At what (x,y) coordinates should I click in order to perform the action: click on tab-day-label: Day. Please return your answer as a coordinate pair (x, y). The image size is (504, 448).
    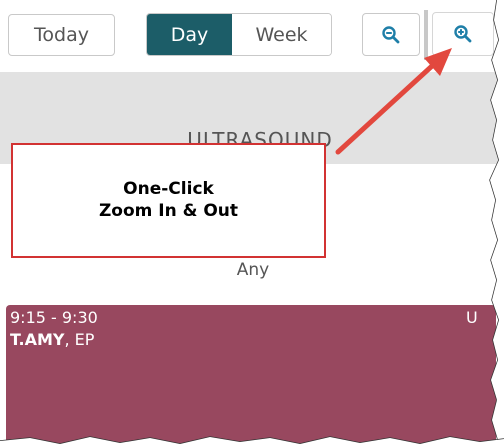
    Looking at the image, I should click on (189, 34).